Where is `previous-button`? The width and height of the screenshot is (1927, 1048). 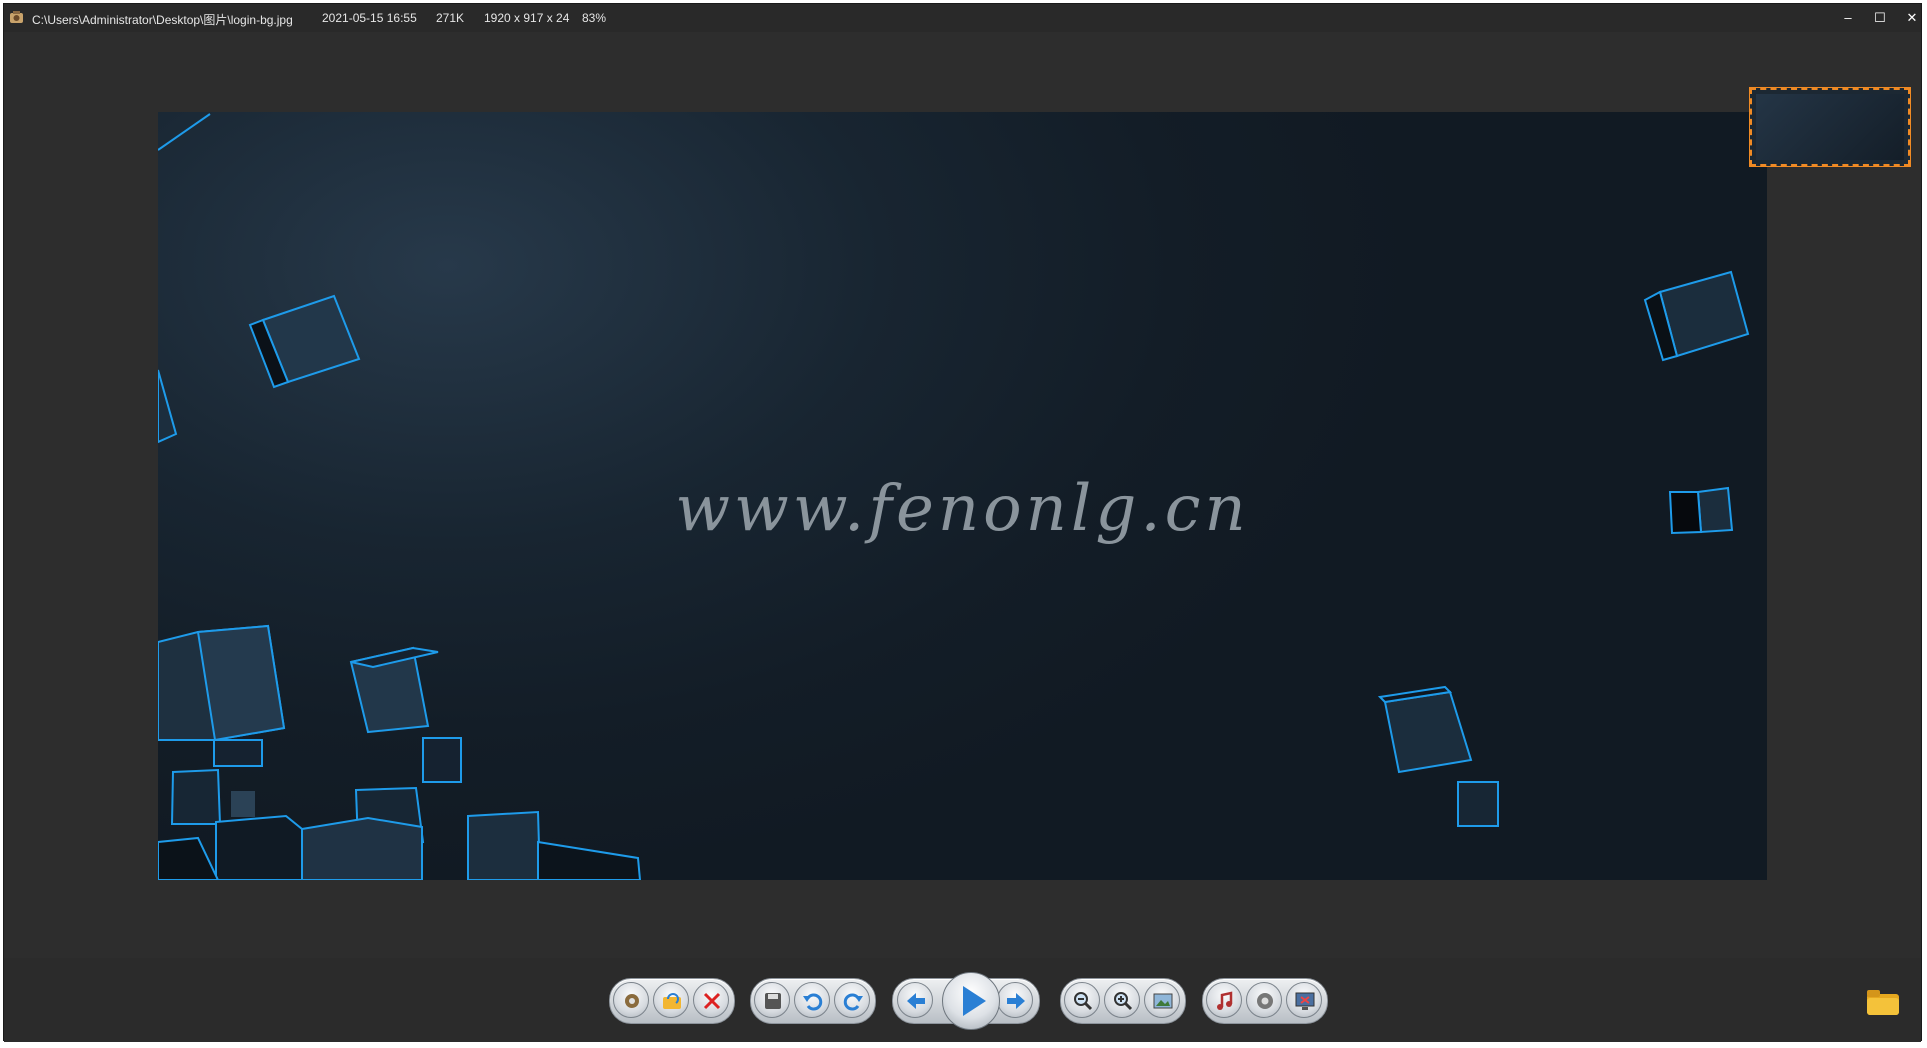 previous-button is located at coordinates (915, 1000).